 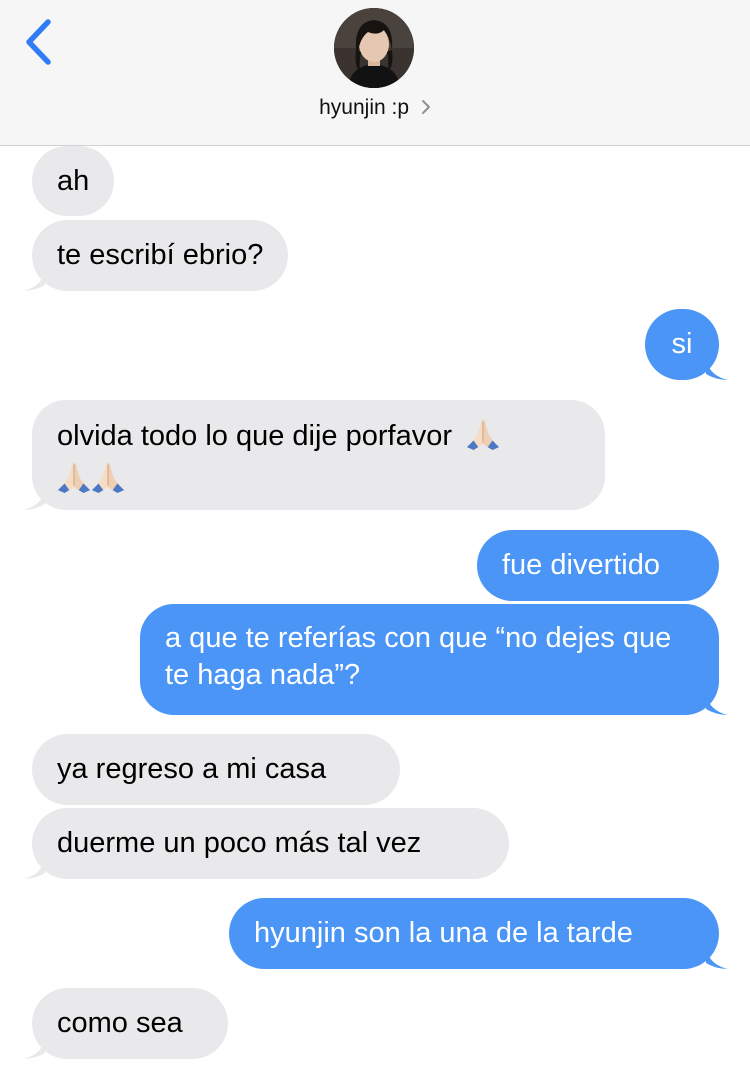 What do you see at coordinates (443, 933) in the screenshot?
I see `message-text: hyunjin son la una de la tarde` at bounding box center [443, 933].